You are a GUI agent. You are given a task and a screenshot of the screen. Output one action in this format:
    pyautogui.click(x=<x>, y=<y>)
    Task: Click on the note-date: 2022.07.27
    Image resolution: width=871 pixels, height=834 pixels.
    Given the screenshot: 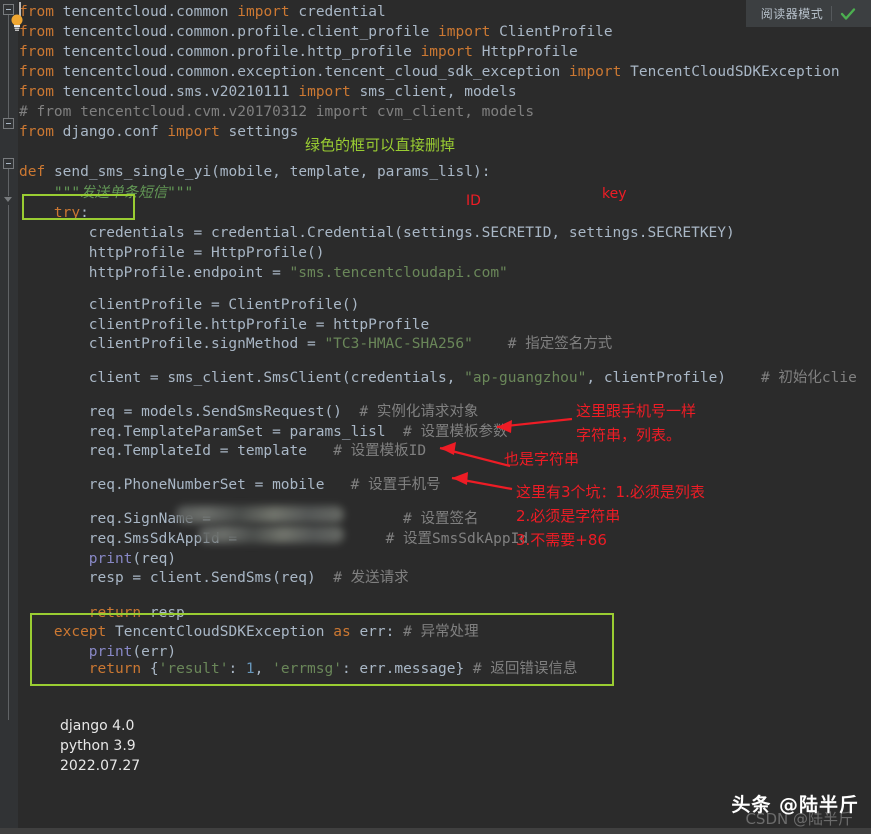 What is the action you would take?
    pyautogui.click(x=100, y=766)
    